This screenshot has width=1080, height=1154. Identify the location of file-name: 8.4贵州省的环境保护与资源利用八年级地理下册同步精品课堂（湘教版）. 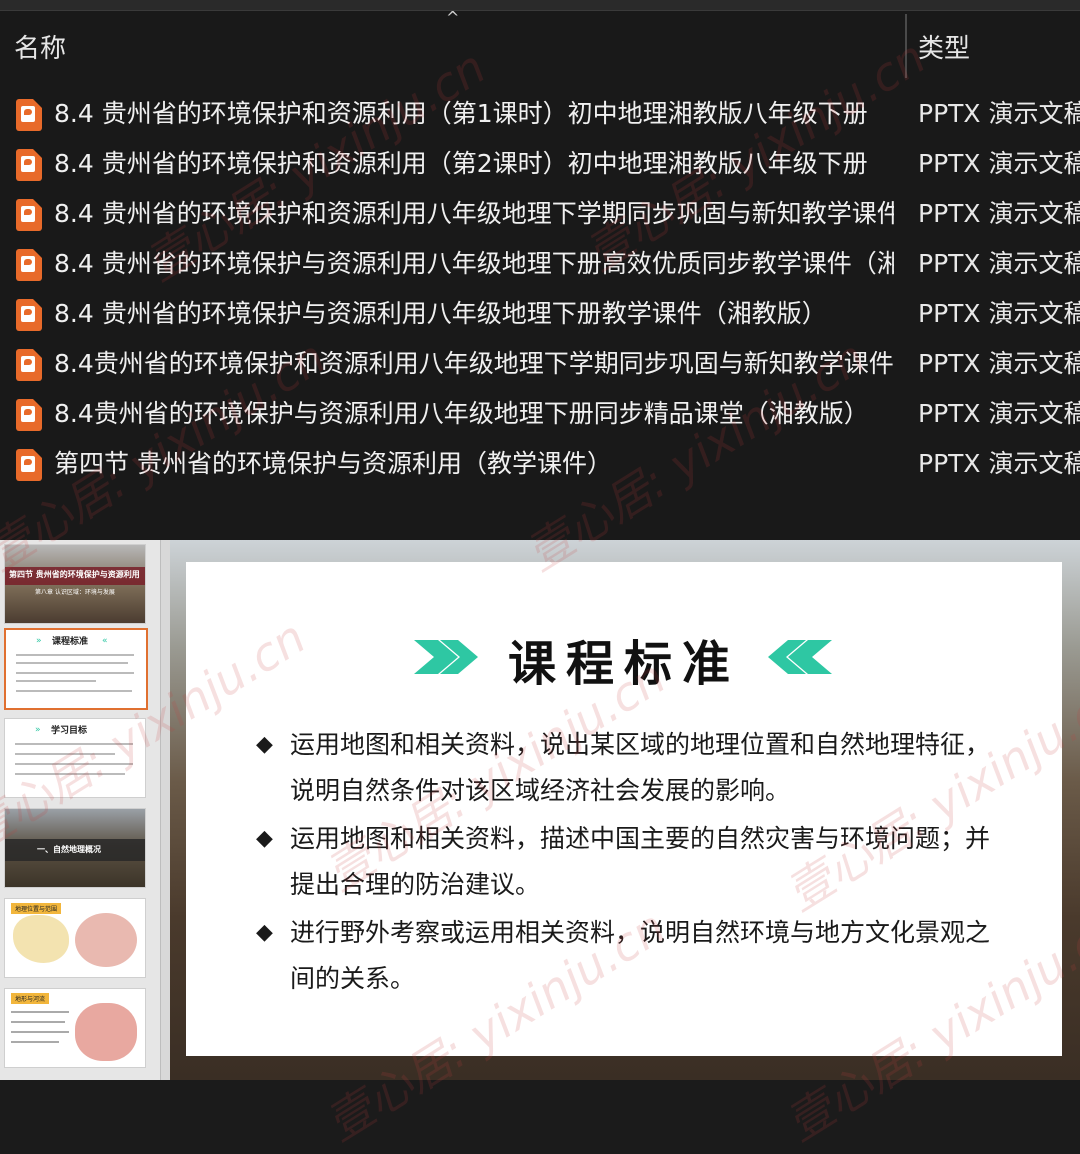
(461, 413).